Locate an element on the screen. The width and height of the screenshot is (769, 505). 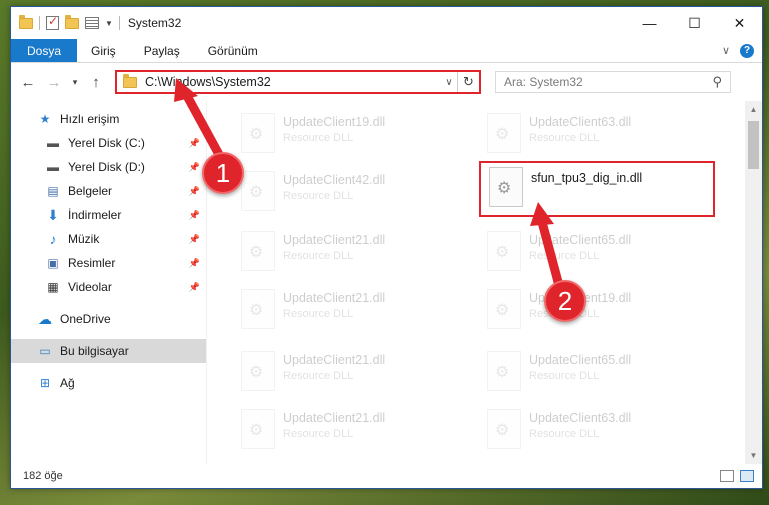
file-name: UpdateClient42.dll is located at coordinates (334, 180).